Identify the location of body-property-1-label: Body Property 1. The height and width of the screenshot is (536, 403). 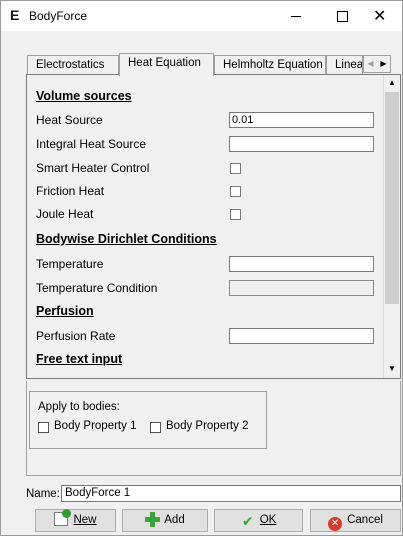
(95, 426).